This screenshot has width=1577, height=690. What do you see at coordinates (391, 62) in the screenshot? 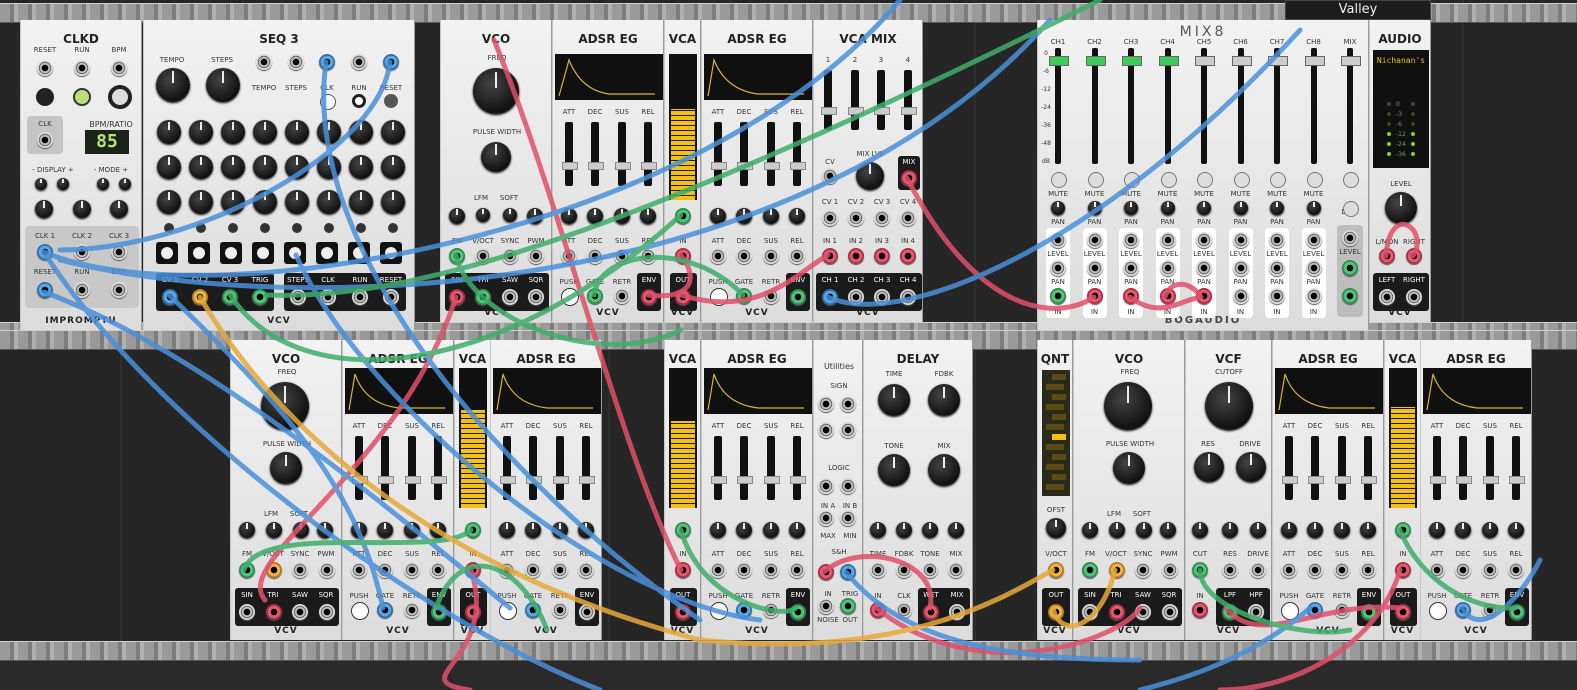
I see `reset-input-jack` at bounding box center [391, 62].